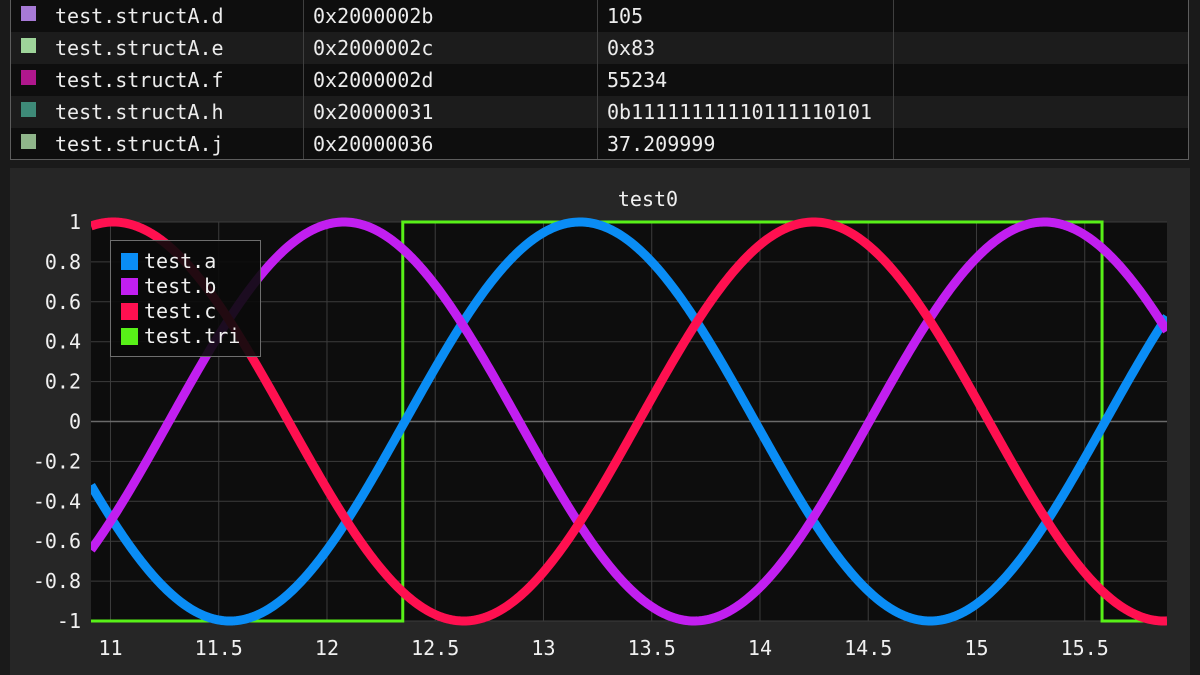 The image size is (1200, 675). Describe the element at coordinates (637, 80) in the screenshot. I see `variable-value: 55234` at that location.